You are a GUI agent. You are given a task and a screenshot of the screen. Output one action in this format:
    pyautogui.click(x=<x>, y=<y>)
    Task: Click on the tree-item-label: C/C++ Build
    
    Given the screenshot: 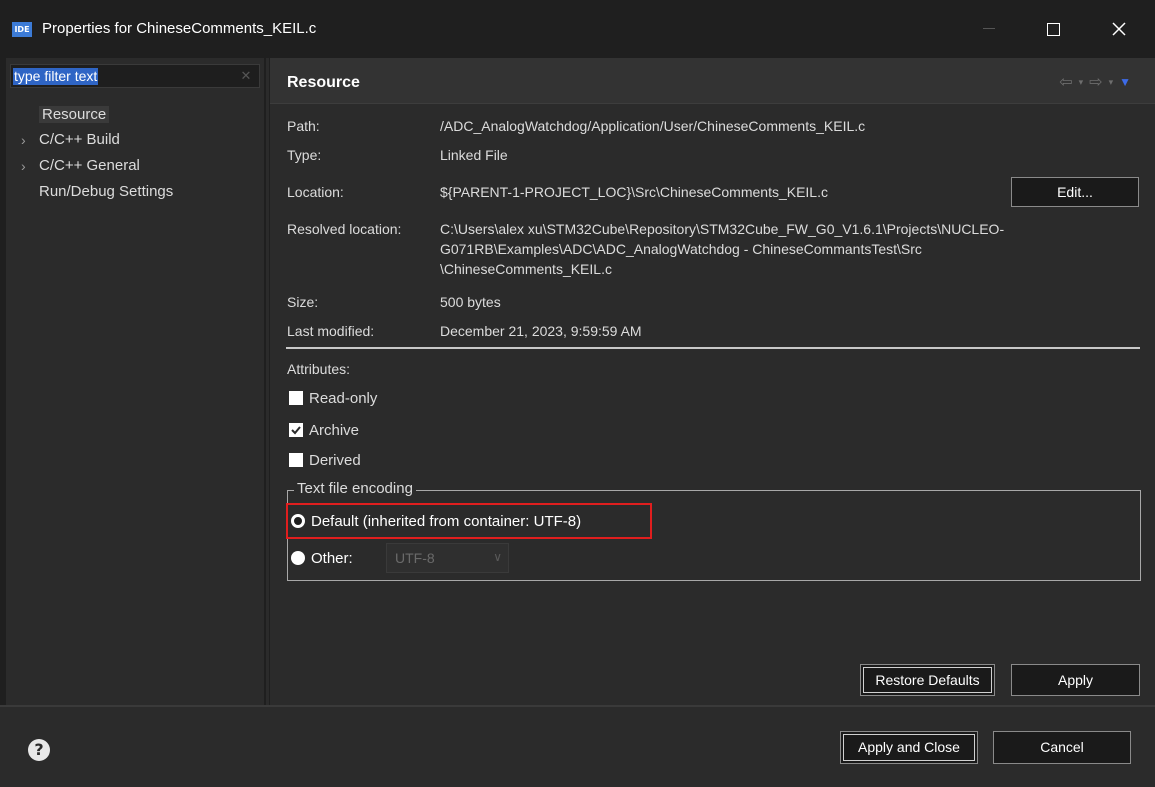 What is the action you would take?
    pyautogui.click(x=79, y=139)
    